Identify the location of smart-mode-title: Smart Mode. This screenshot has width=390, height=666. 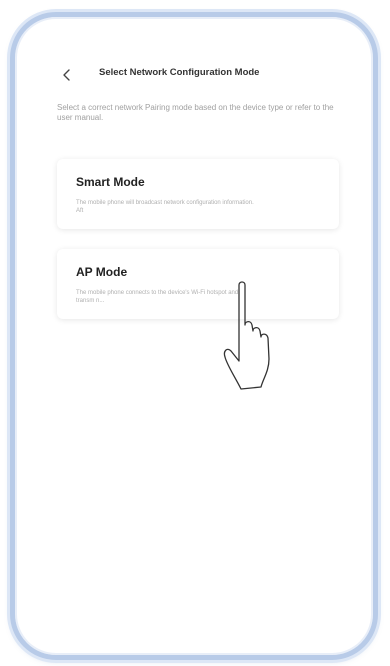
(110, 182).